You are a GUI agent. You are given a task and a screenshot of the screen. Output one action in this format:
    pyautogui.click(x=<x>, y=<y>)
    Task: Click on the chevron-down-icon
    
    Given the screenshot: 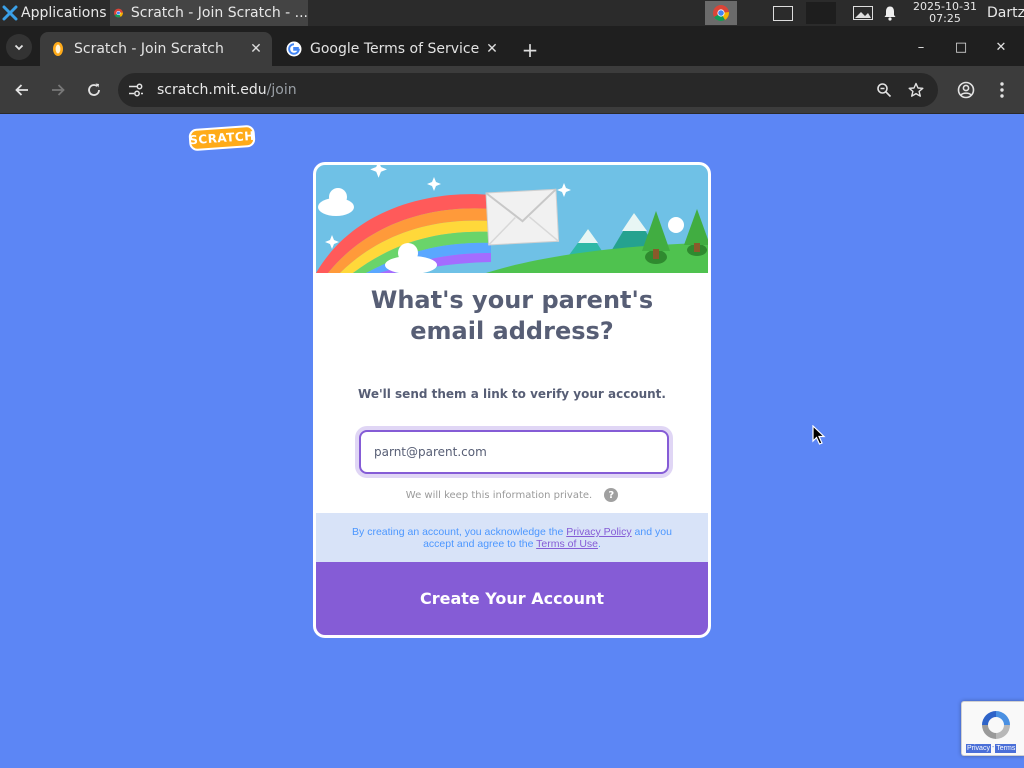 What is the action you would take?
    pyautogui.click(x=19, y=47)
    